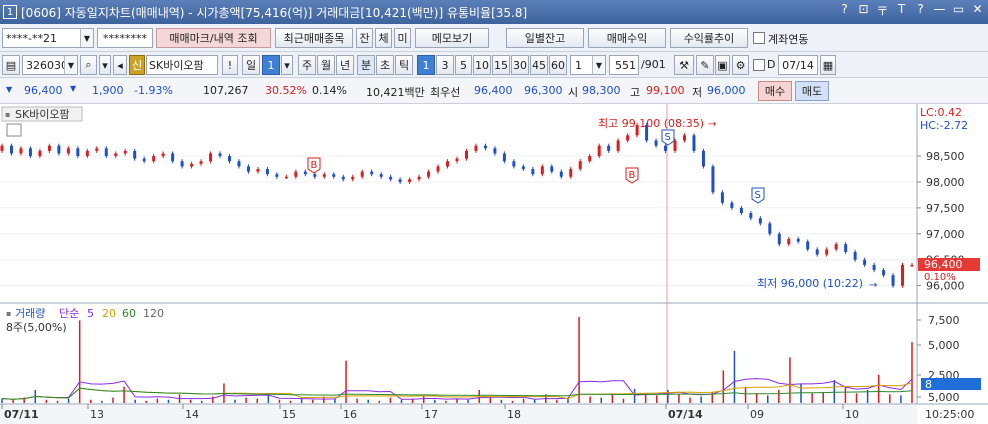 This screenshot has width=988, height=424. What do you see at coordinates (125, 38) in the screenshot?
I see `password-field: ********` at bounding box center [125, 38].